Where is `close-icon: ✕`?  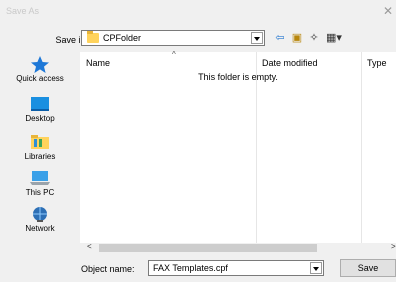 close-icon: ✕ is located at coordinates (388, 11).